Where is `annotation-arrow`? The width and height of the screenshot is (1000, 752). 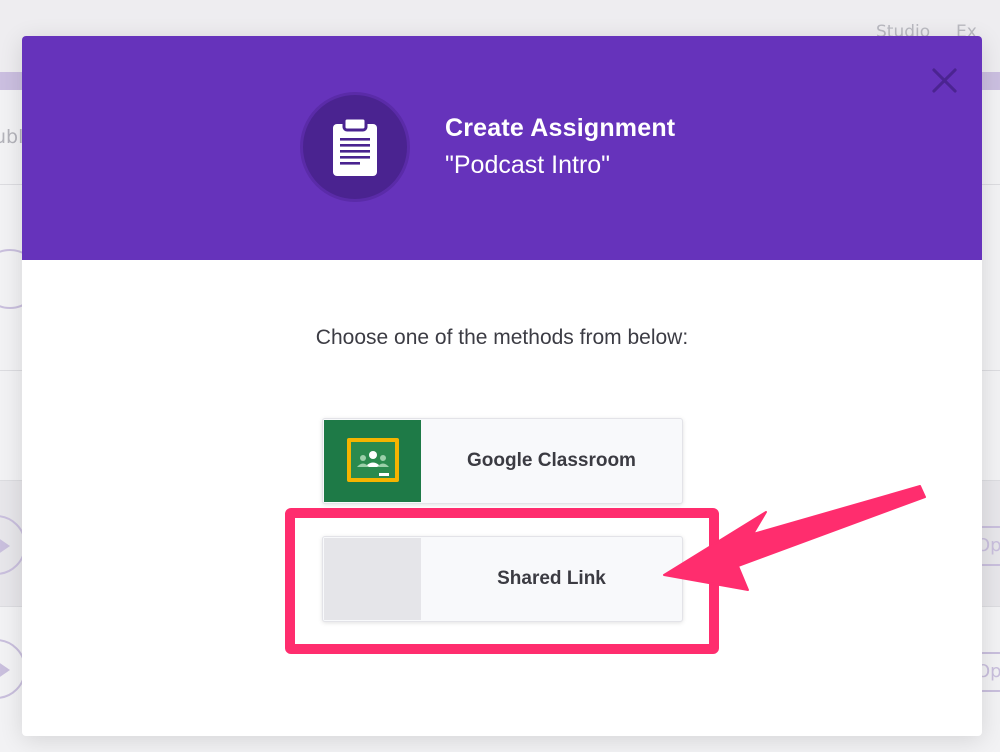 annotation-arrow is located at coordinates (794, 538).